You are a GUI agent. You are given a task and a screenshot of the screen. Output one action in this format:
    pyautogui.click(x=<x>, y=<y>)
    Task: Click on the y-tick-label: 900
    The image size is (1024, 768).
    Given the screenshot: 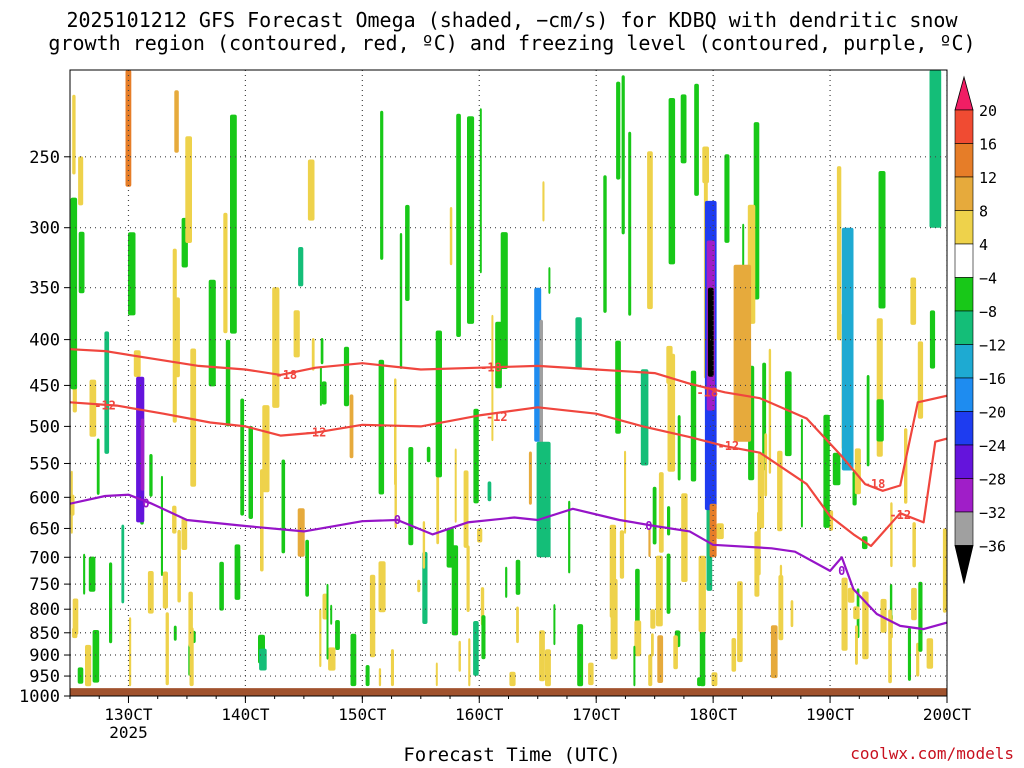 What is the action you would take?
    pyautogui.click(x=44, y=656)
    